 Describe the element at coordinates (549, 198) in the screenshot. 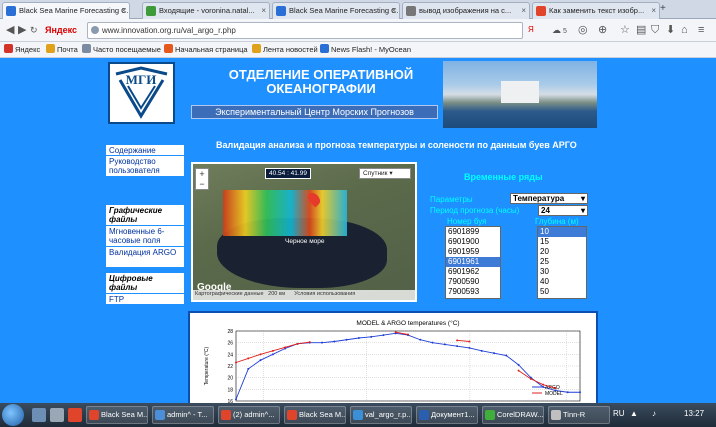

I see `param-select: Температура ▾` at that location.